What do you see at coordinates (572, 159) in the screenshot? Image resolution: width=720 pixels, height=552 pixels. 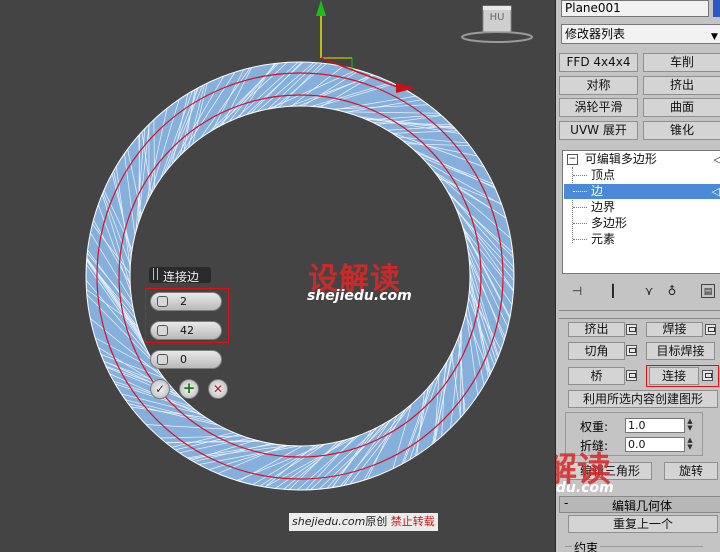 I see `collapse-minus-icon: −` at bounding box center [572, 159].